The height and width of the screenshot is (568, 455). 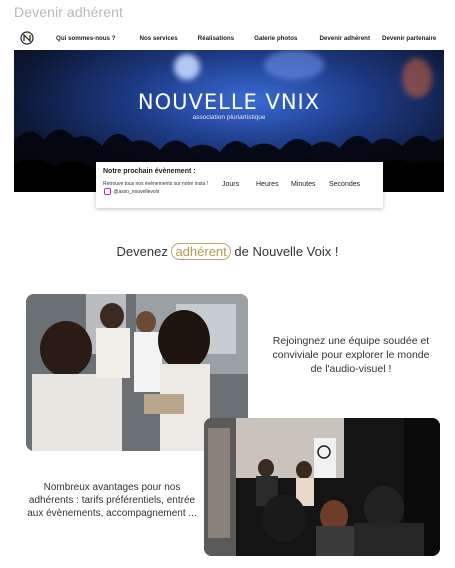 I want to click on page-title: Devenir adhérent, so click(x=68, y=12).